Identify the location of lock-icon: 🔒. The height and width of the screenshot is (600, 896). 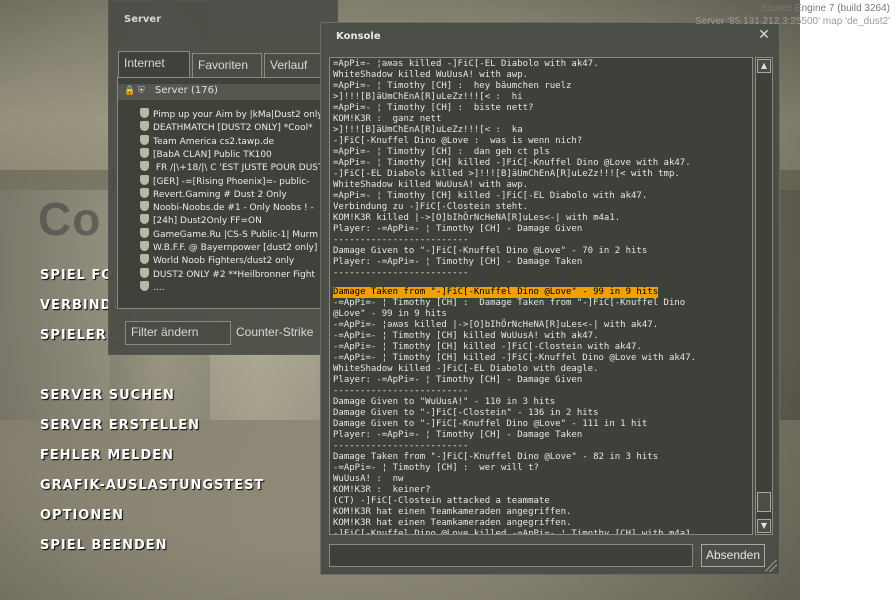
(130, 91).